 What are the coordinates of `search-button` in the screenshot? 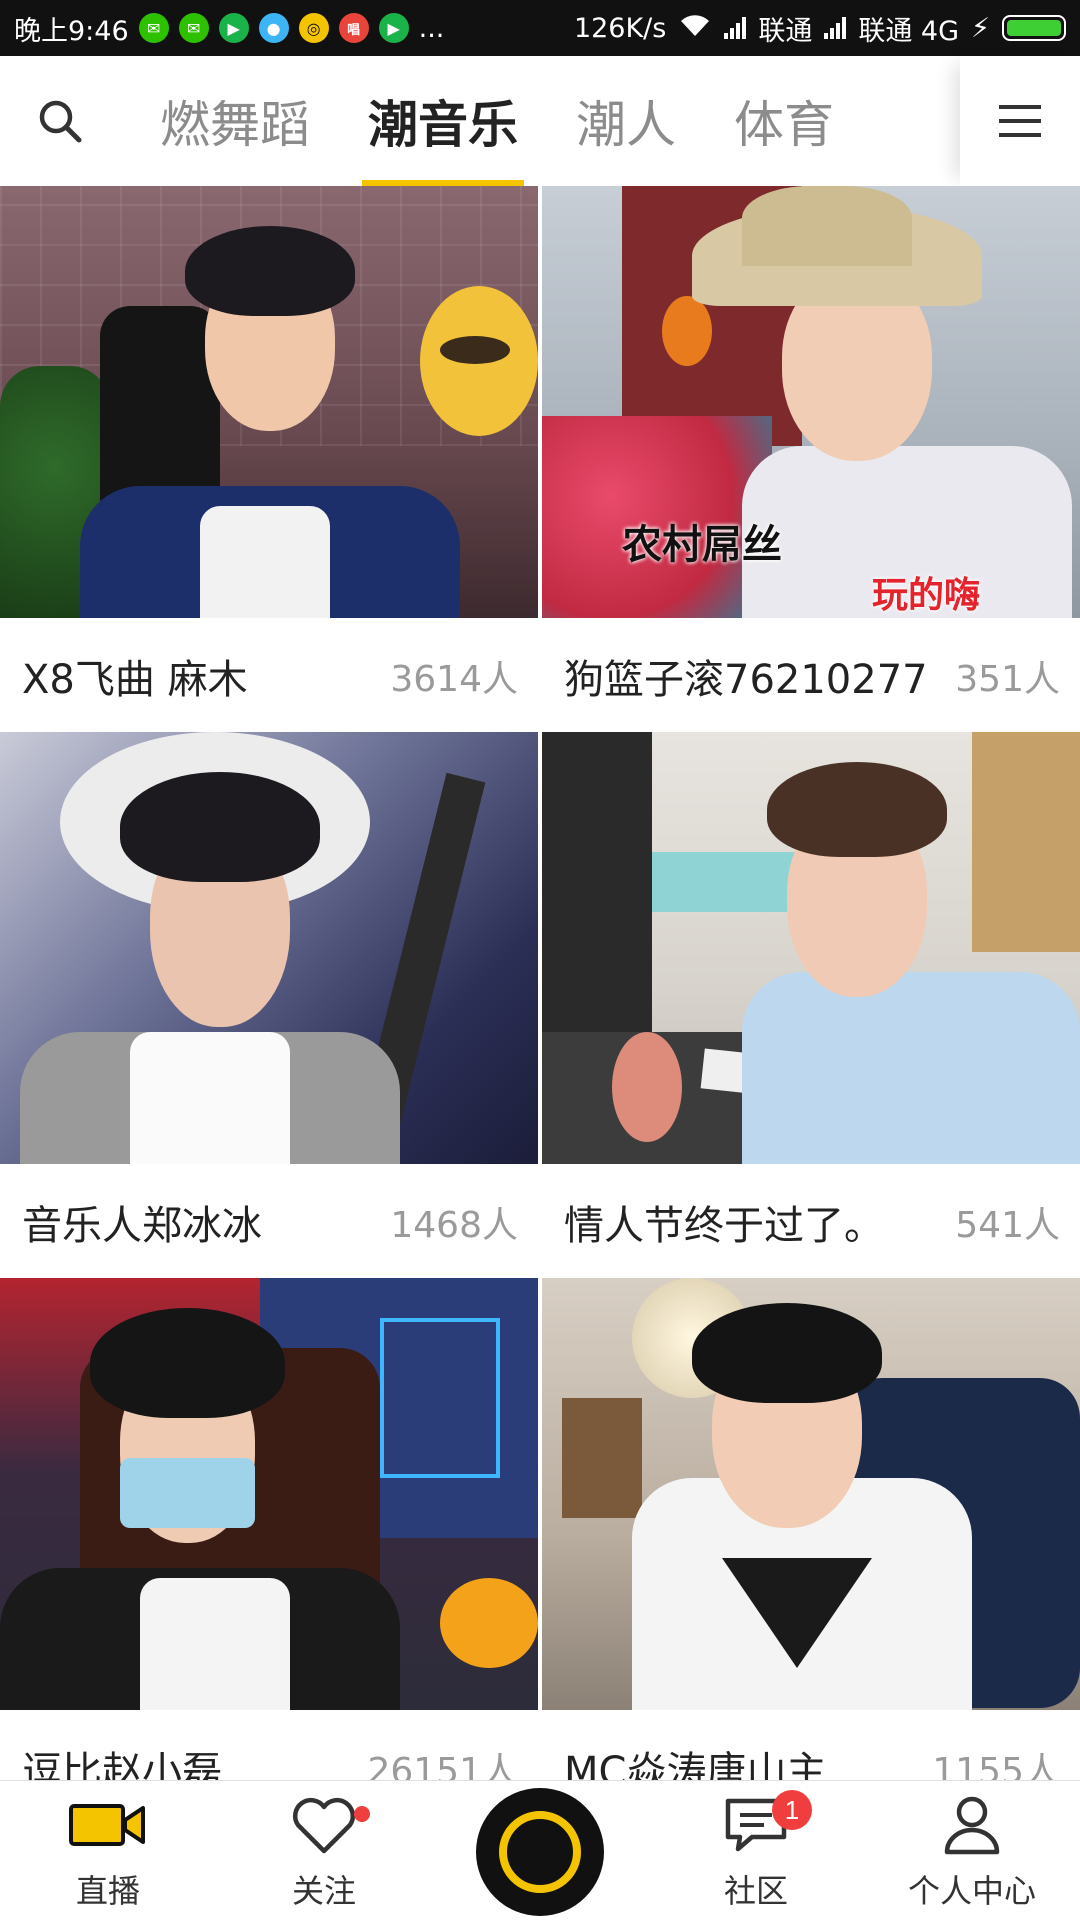 It's located at (60, 121).